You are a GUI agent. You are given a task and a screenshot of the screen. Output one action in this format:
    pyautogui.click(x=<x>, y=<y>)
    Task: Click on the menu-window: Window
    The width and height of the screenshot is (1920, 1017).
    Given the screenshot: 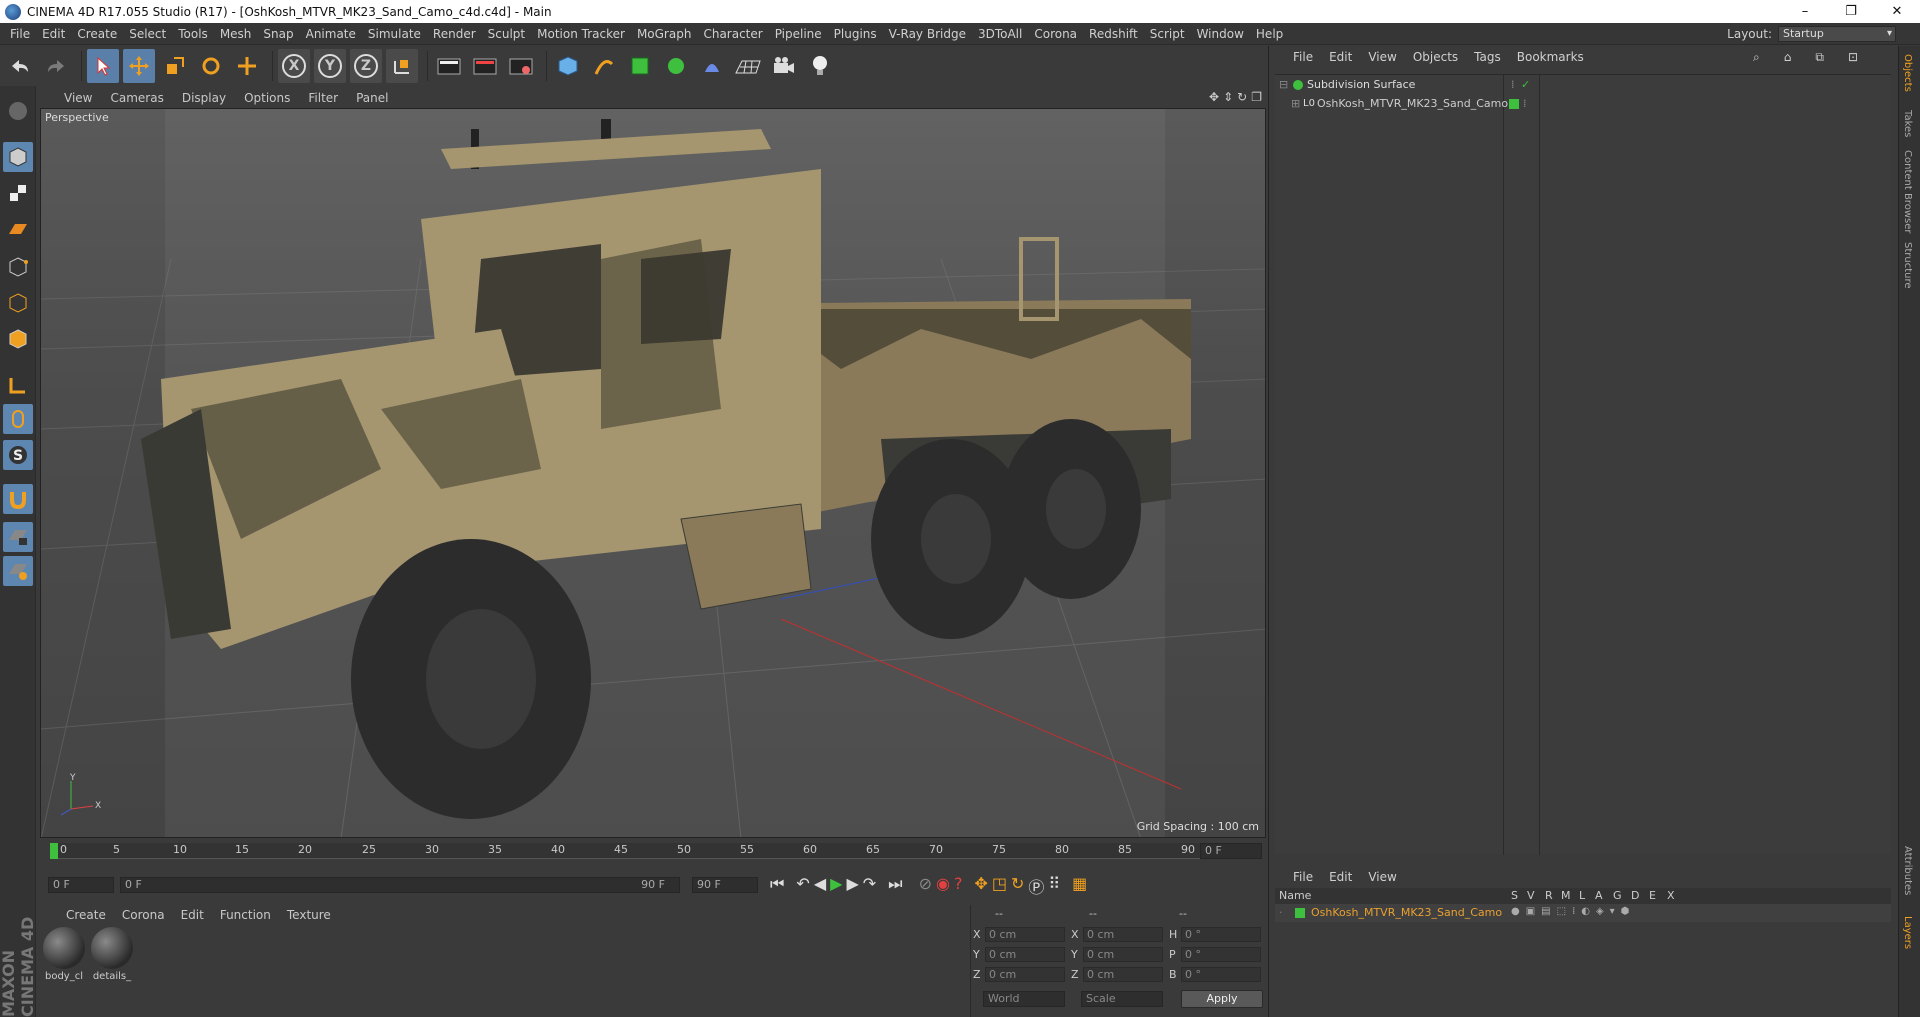 What is the action you would take?
    pyautogui.click(x=1220, y=34)
    